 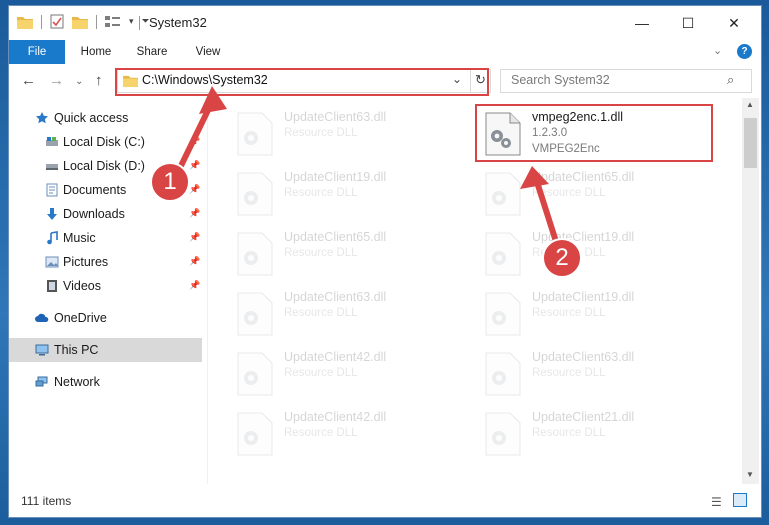 I want to click on sidebar-item-downloads: Downloads 📌, so click(x=105, y=214).